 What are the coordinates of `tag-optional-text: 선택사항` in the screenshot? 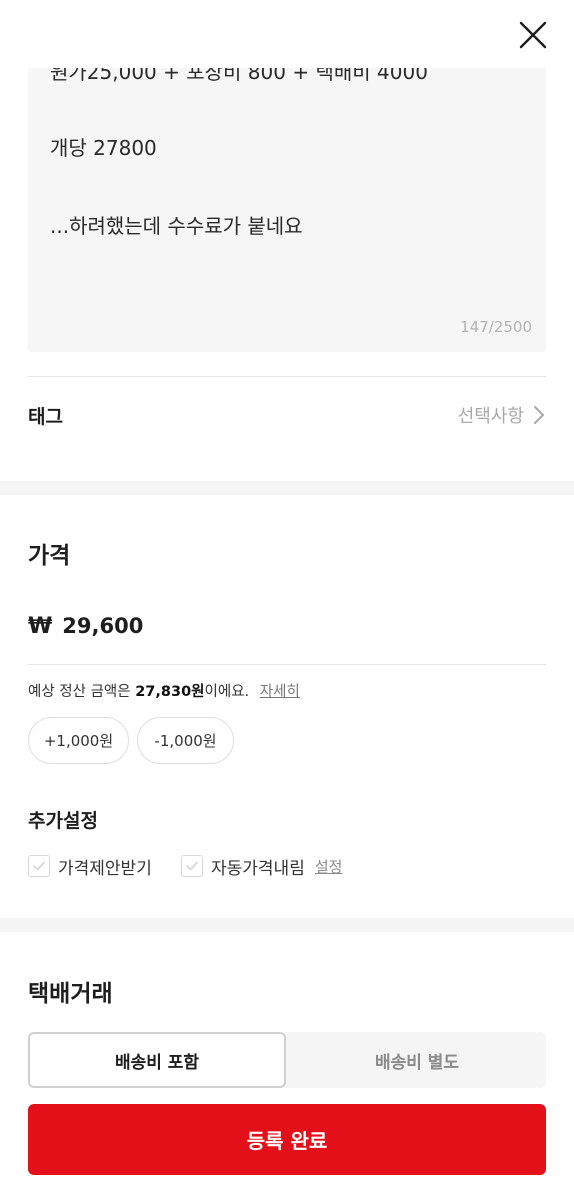 It's located at (490, 416).